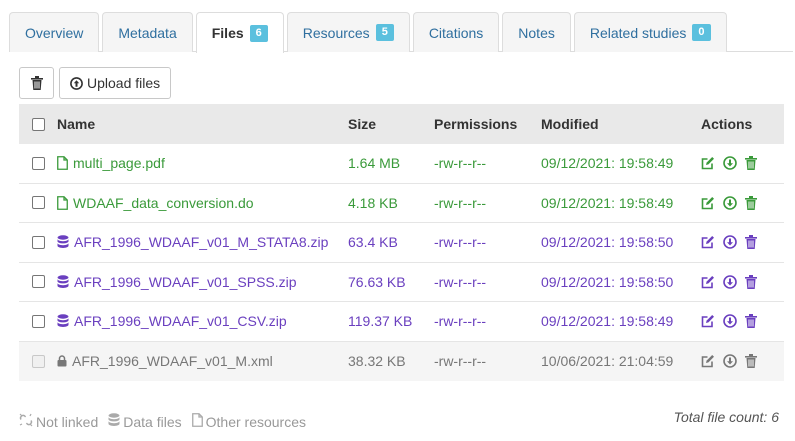  Describe the element at coordinates (185, 282) in the screenshot. I see `file-name: AFR_1996_WDAAF_v01_SPSS.zip` at that location.